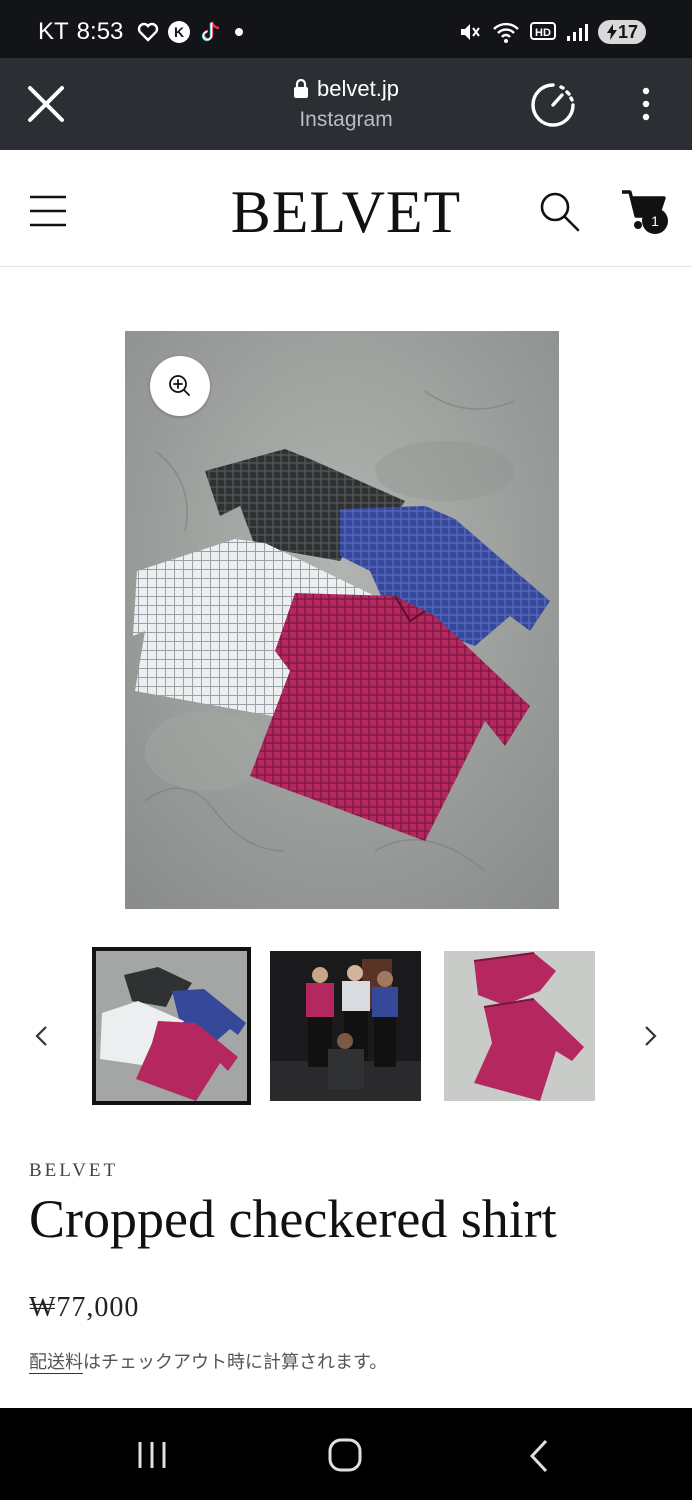  I want to click on in-app-browser-bar: belvet.jp Instagram, so click(346, 104).